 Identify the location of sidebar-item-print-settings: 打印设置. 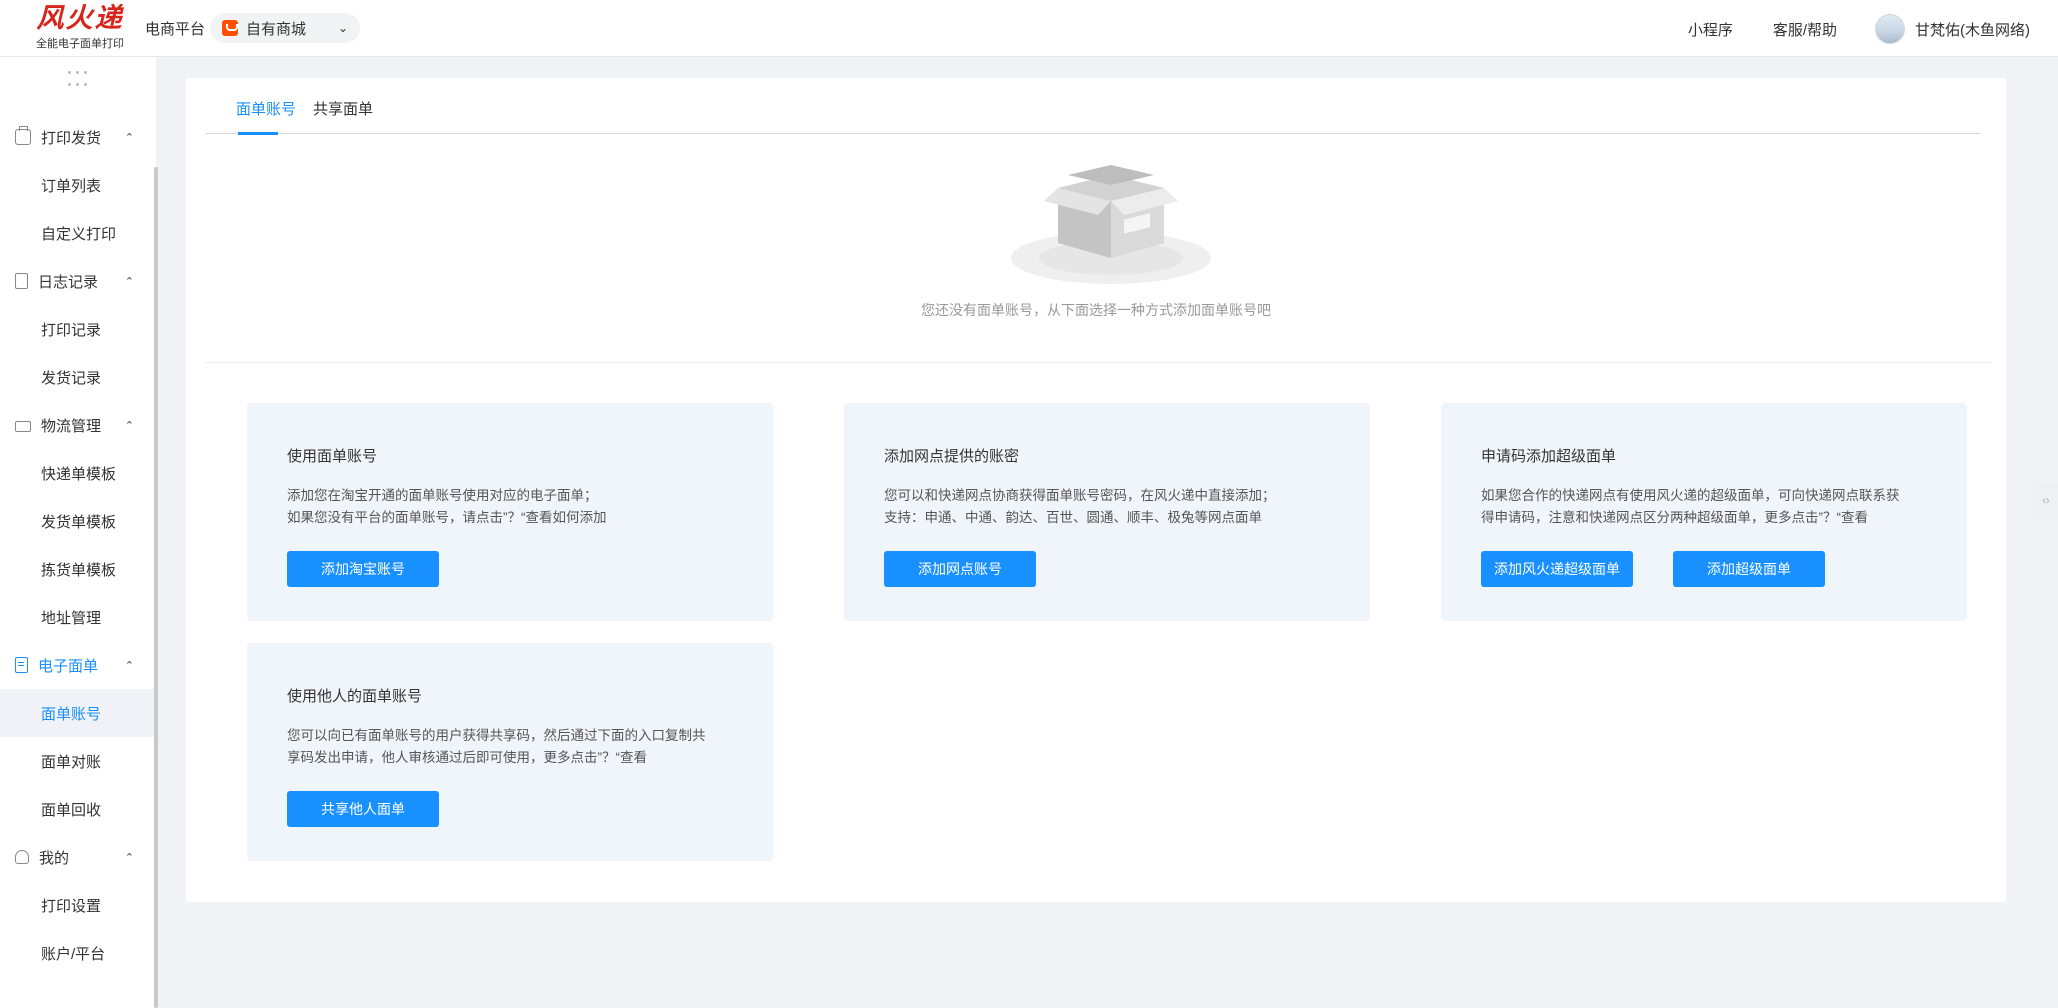
(77, 905).